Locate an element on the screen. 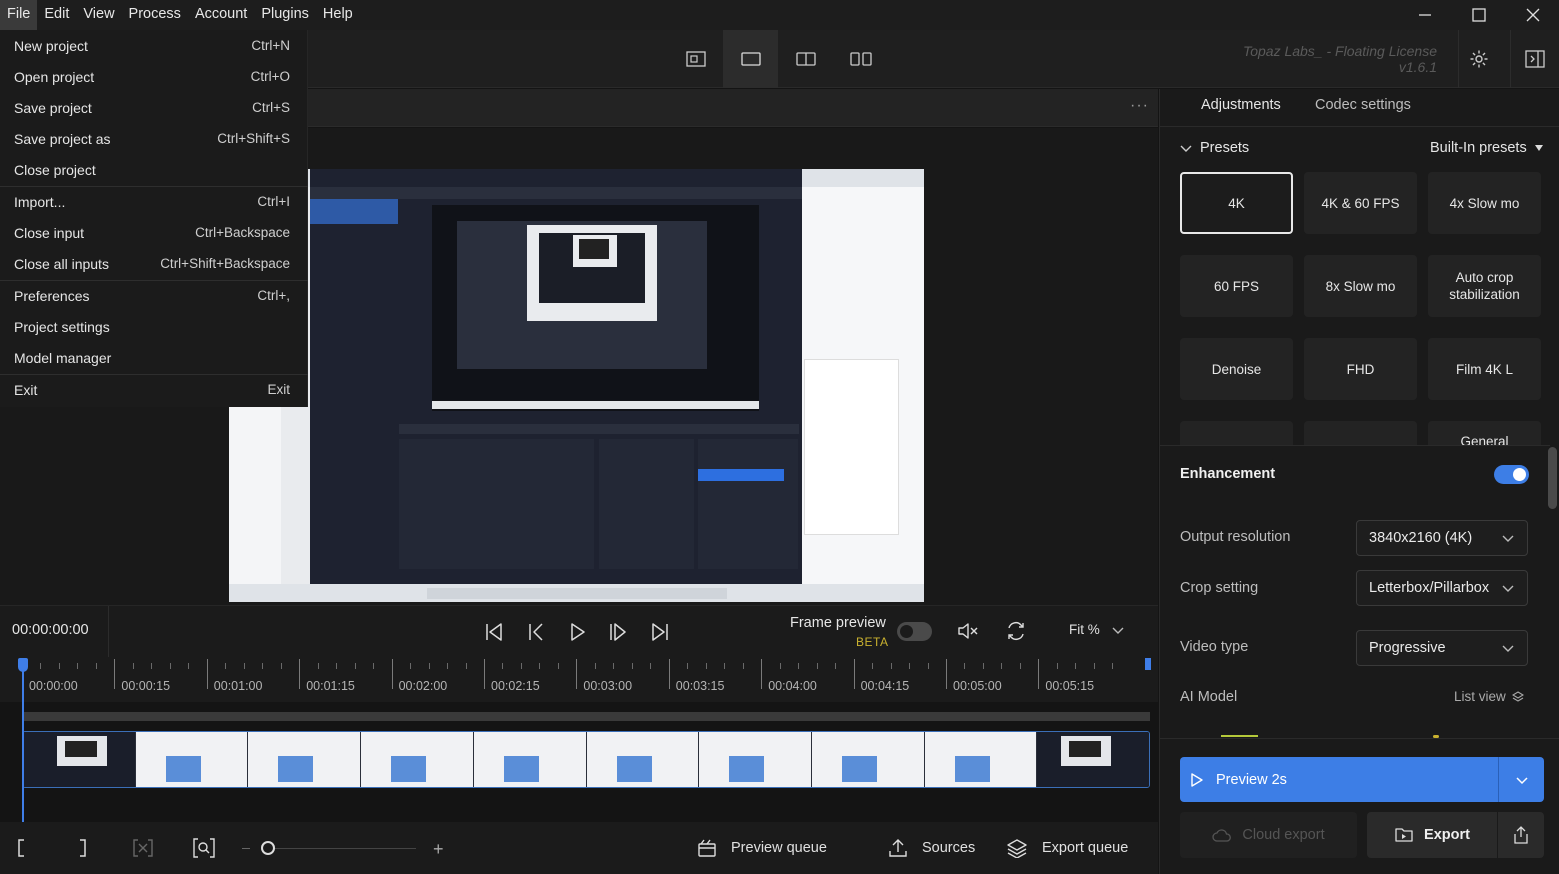 Image resolution: width=1559 pixels, height=874 pixels. toggle-panel-button is located at coordinates (1534, 59).